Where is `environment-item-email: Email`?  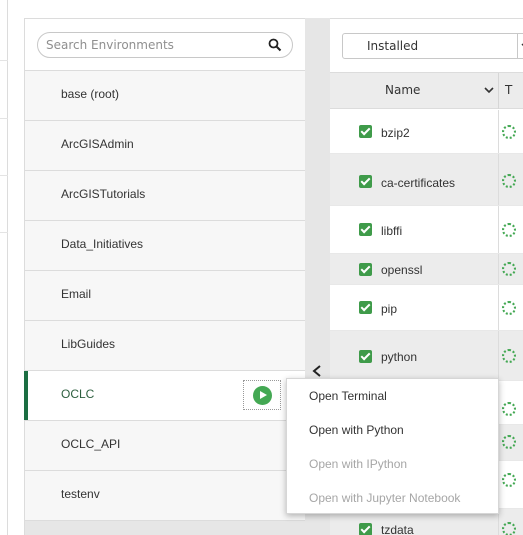
environment-item-email: Email is located at coordinates (165, 295).